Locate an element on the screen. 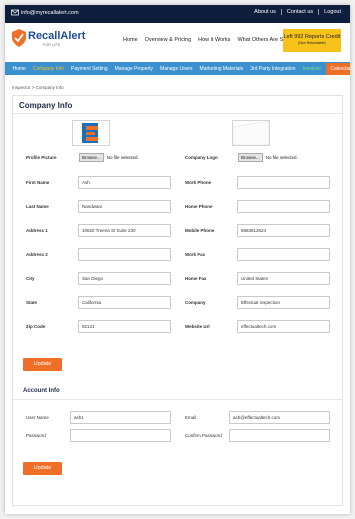  nav-overview-pricing: Overview & Pricing is located at coordinates (168, 40).